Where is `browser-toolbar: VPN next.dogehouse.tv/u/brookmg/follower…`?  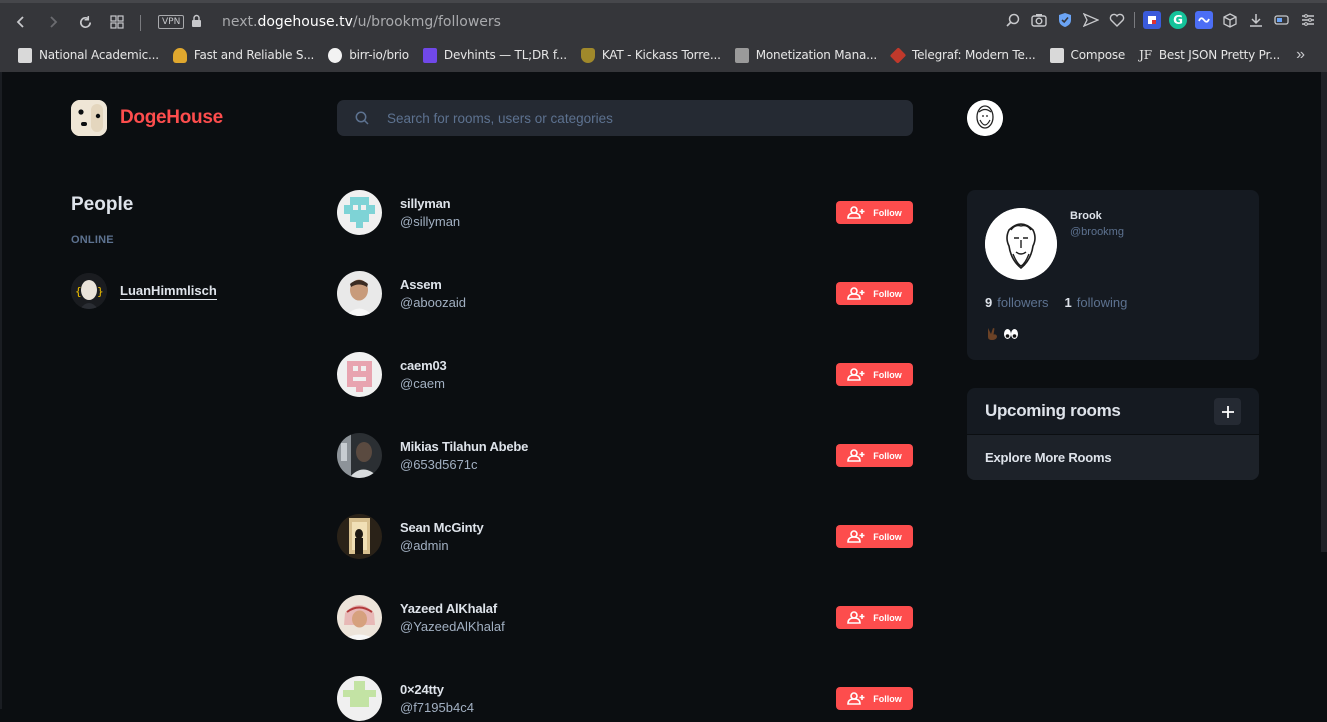 browser-toolbar: VPN next.dogehouse.tv/u/brookmg/follower… is located at coordinates (663, 22).